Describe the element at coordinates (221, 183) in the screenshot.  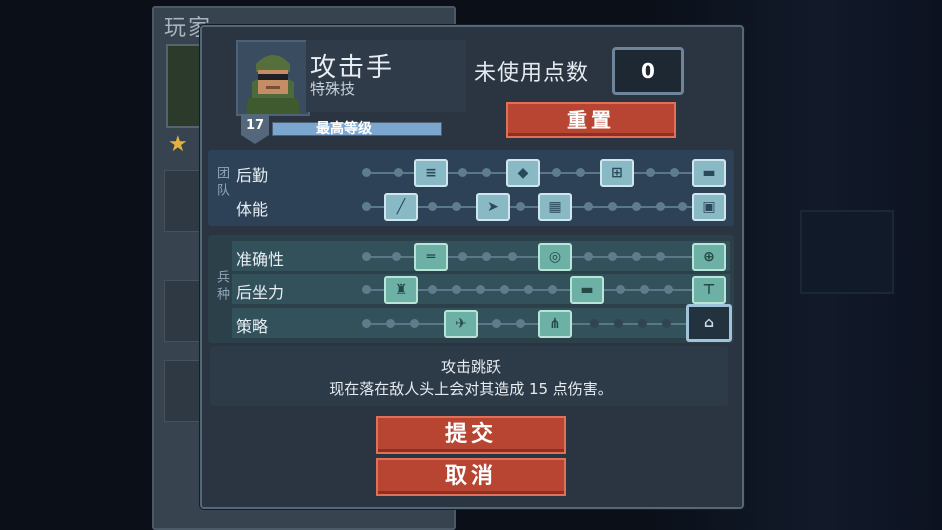
I see `team-section-label: 团队` at that location.